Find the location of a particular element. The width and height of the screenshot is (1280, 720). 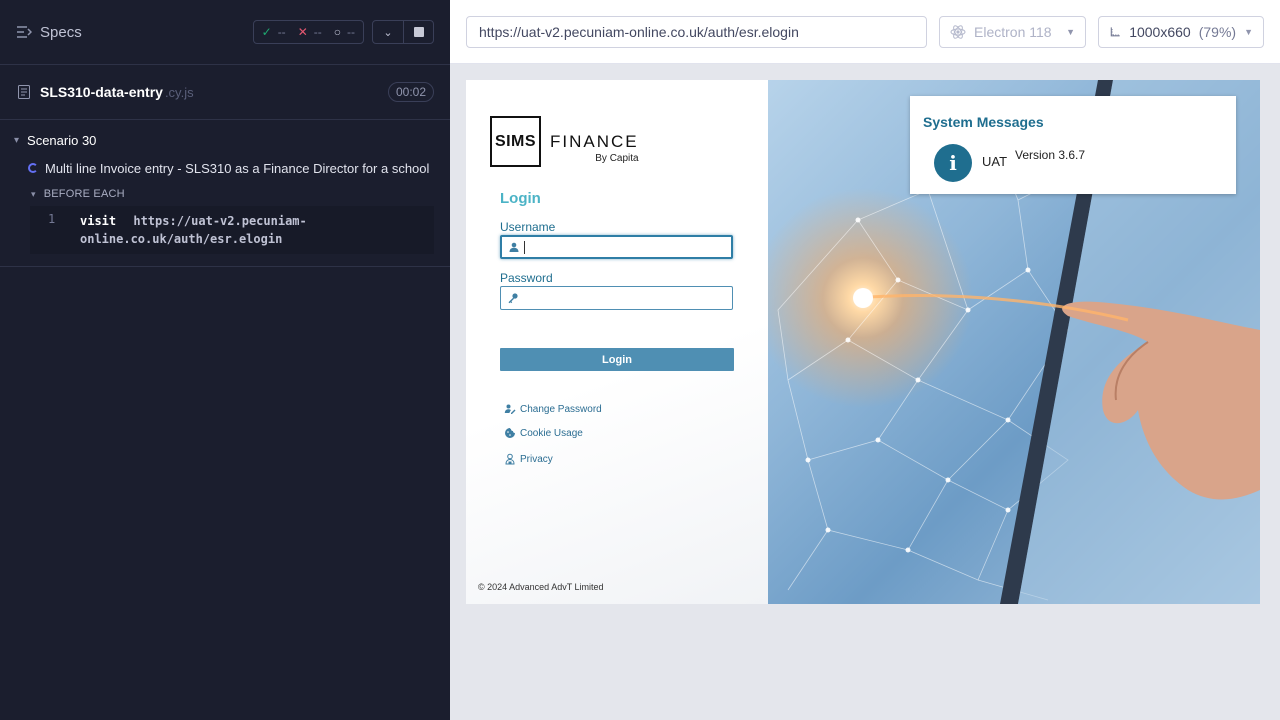

reporter-header: Specs ✓ -- ✕ -- ○ -- ⌄ is located at coordinates (225, 32).